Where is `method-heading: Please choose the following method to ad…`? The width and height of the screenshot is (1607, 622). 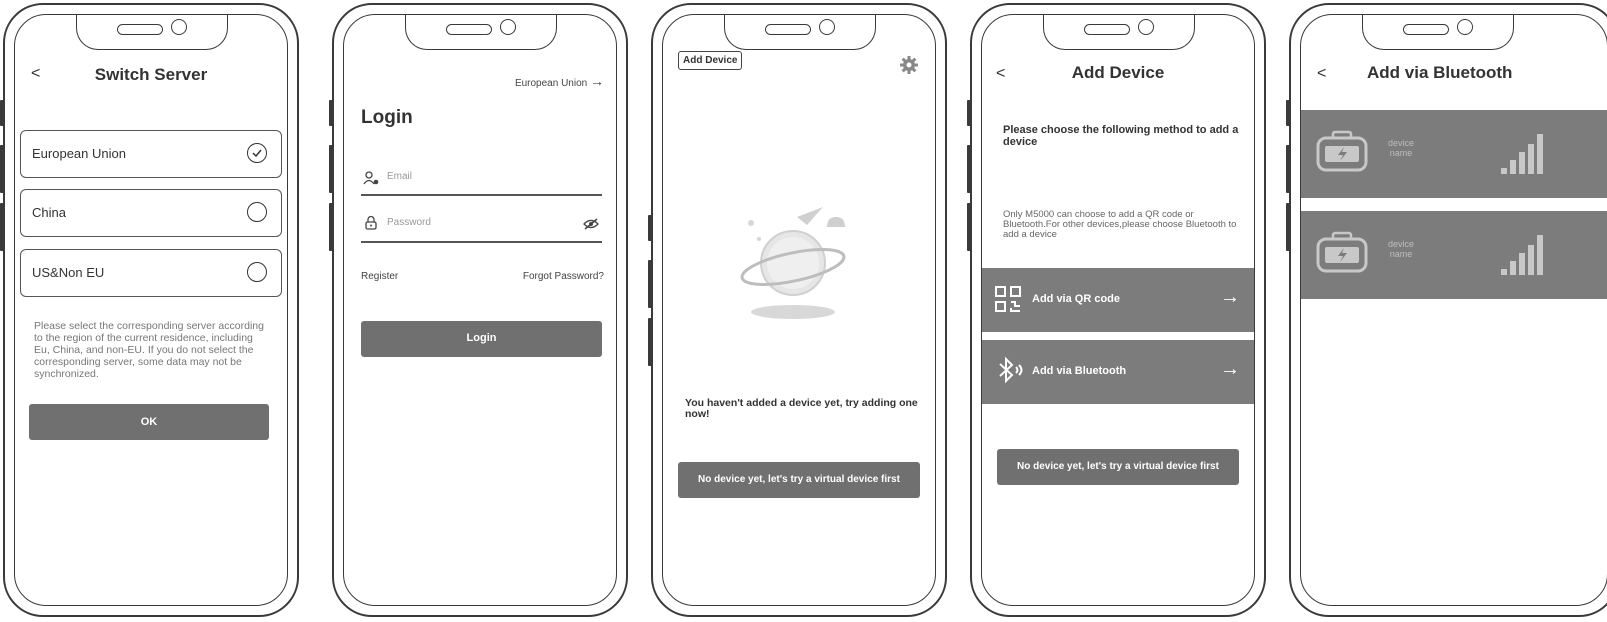
method-heading: Please choose the following method to ad… is located at coordinates (1121, 136).